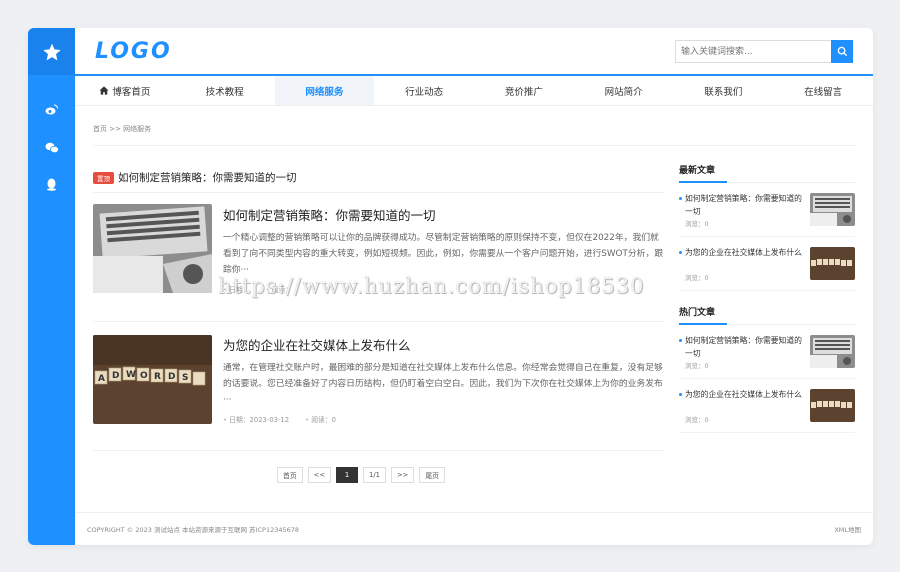 The height and width of the screenshot is (572, 900). What do you see at coordinates (290, 475) in the screenshot?
I see `page-first-button: 首页` at bounding box center [290, 475].